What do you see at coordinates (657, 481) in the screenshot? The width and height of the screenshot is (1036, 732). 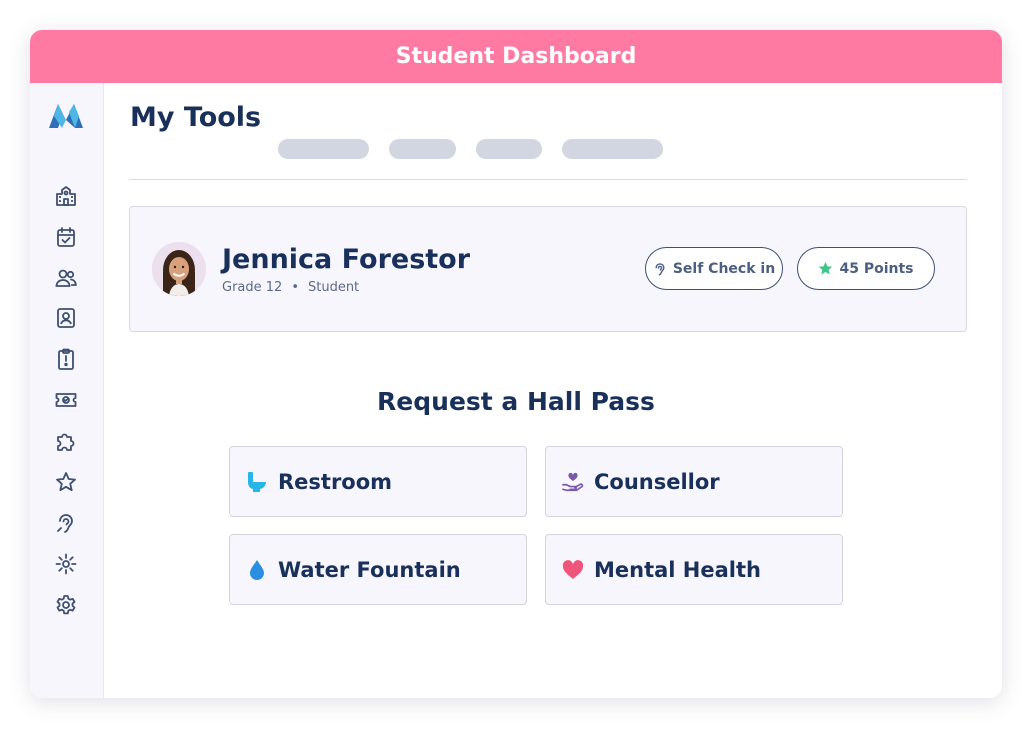 I see `counsellor-label: Counsellor` at bounding box center [657, 481].